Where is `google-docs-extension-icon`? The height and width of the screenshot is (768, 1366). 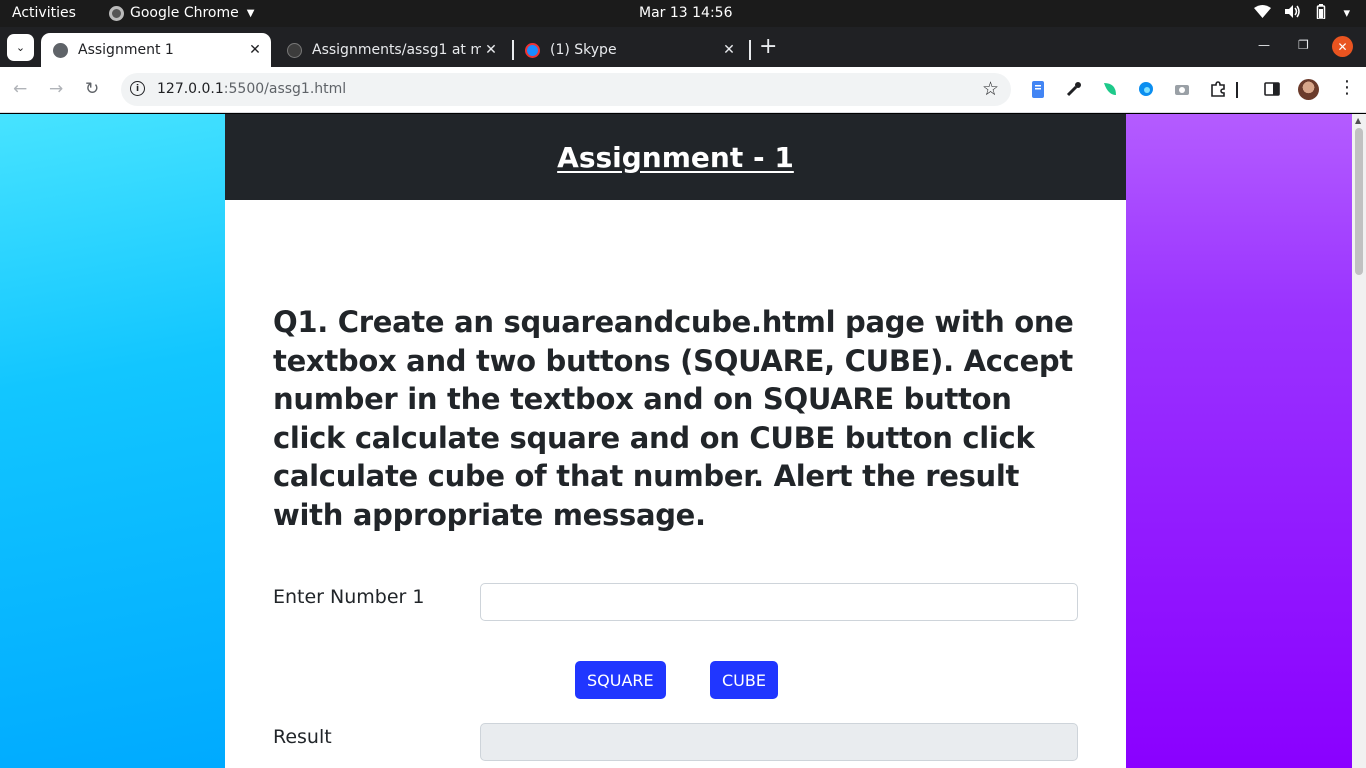 google-docs-extension-icon is located at coordinates (1038, 89).